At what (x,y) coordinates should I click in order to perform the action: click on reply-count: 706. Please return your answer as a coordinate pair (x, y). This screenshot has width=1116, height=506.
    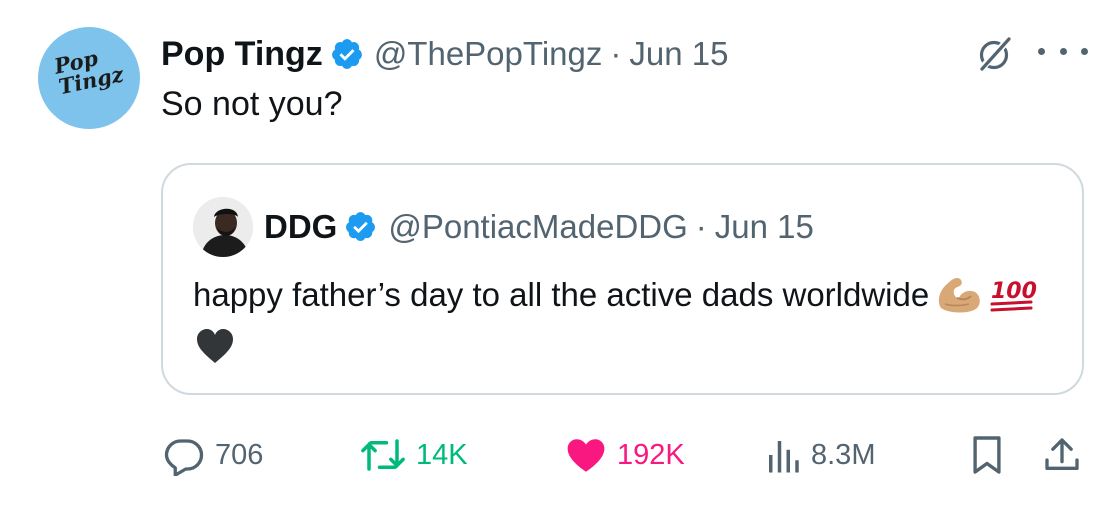
    Looking at the image, I should click on (239, 454).